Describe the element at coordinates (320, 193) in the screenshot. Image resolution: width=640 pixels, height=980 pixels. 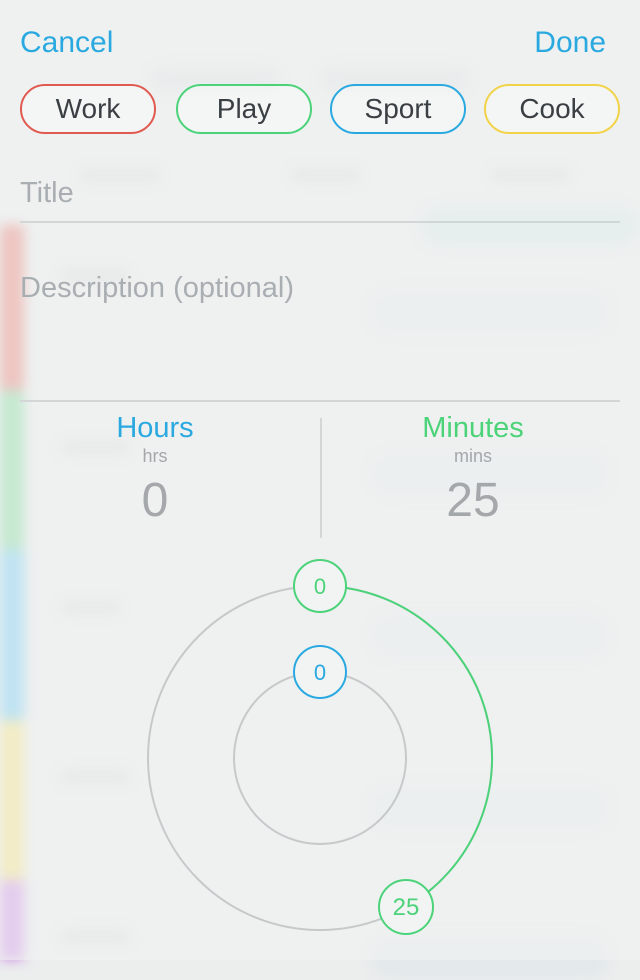
I see `title-input` at that location.